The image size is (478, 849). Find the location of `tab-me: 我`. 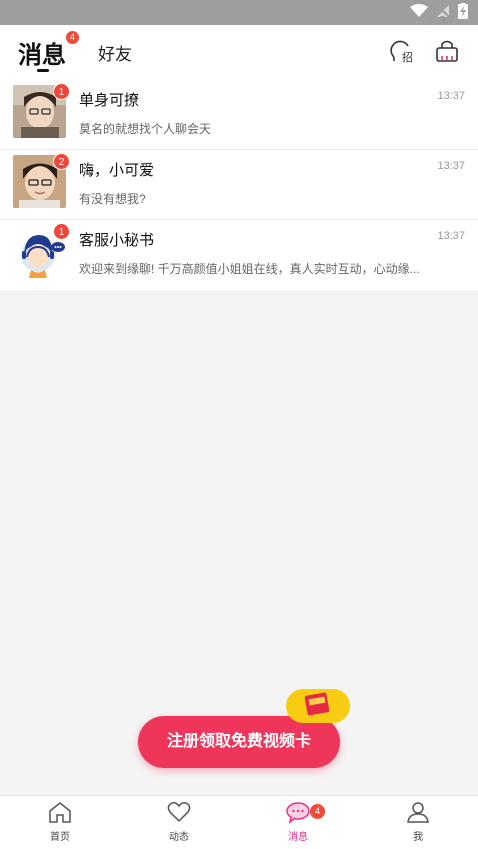

tab-me: 我 is located at coordinates (418, 821).